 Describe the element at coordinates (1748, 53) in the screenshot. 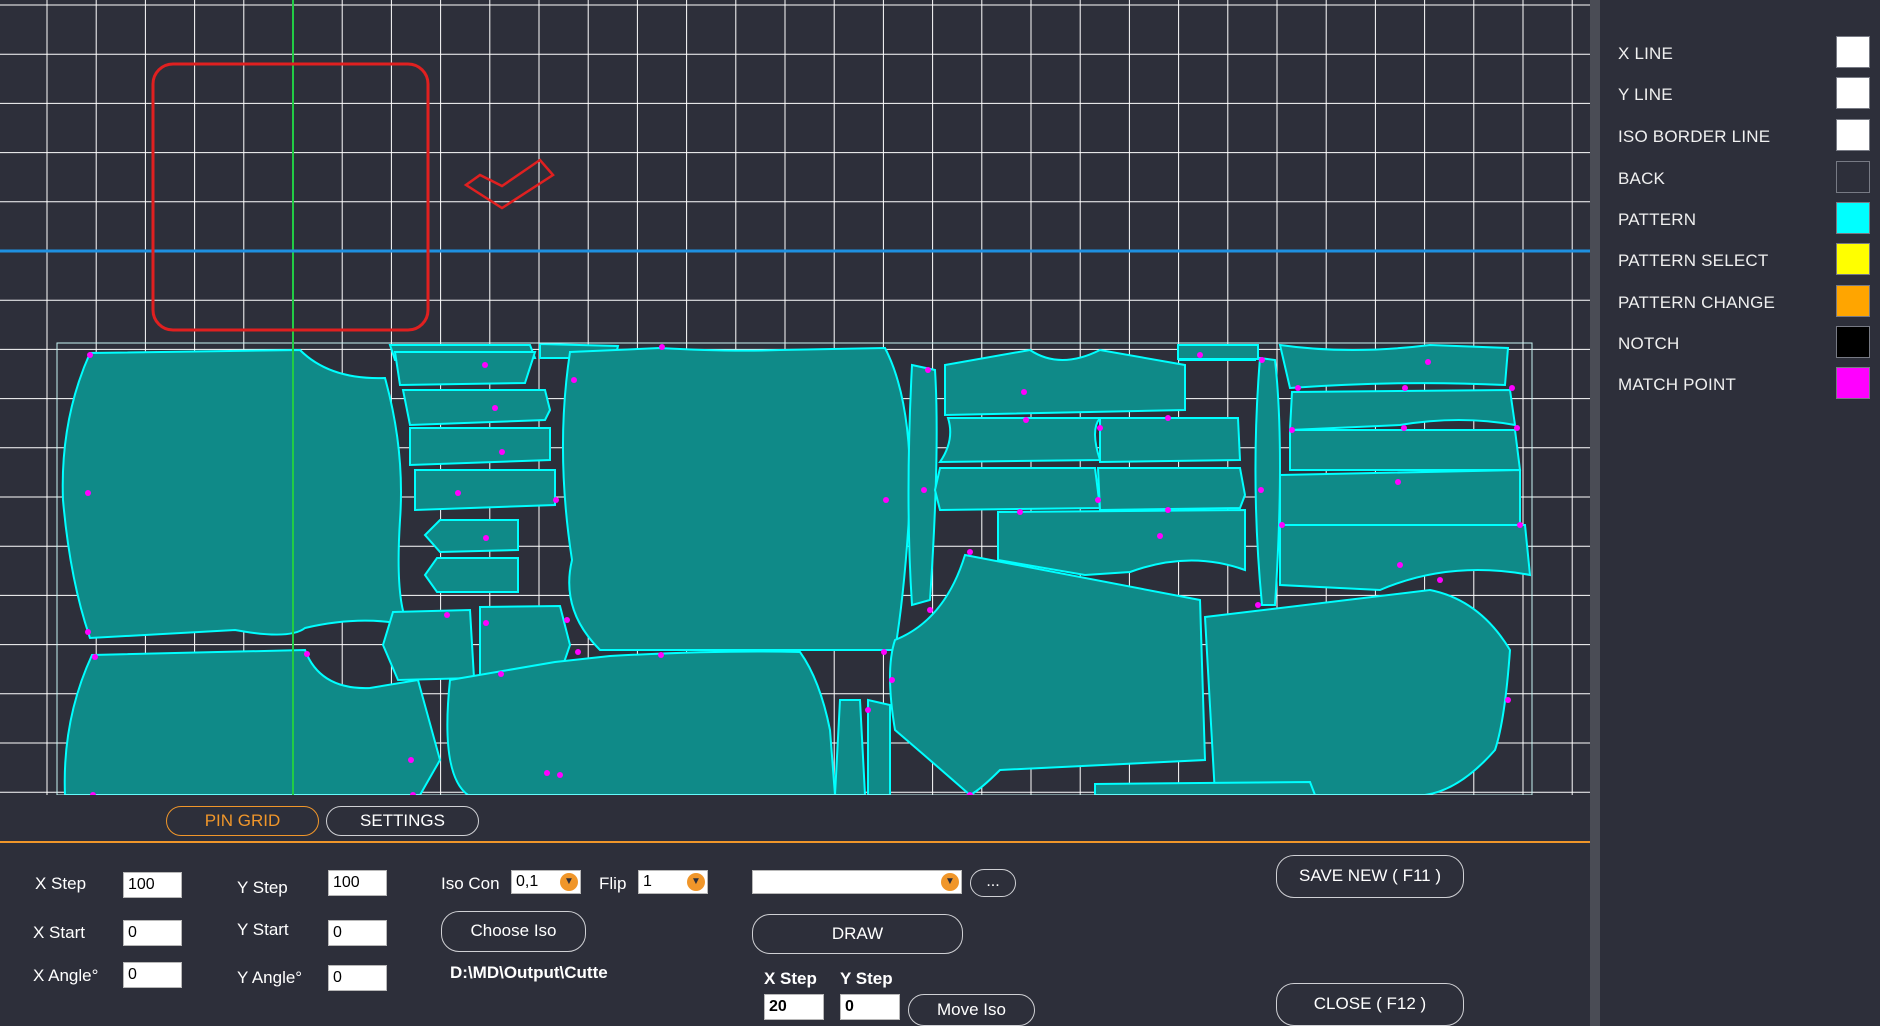

I see `legend-row: X LINE` at that location.